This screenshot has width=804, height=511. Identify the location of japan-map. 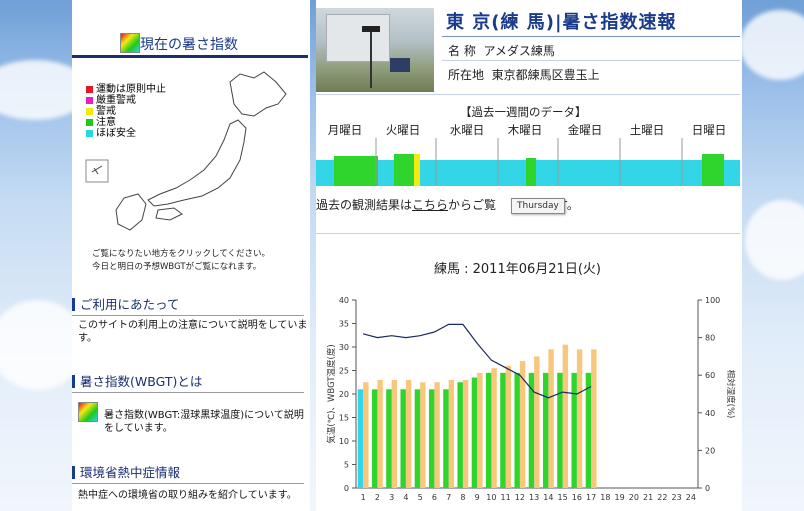
(193, 150).